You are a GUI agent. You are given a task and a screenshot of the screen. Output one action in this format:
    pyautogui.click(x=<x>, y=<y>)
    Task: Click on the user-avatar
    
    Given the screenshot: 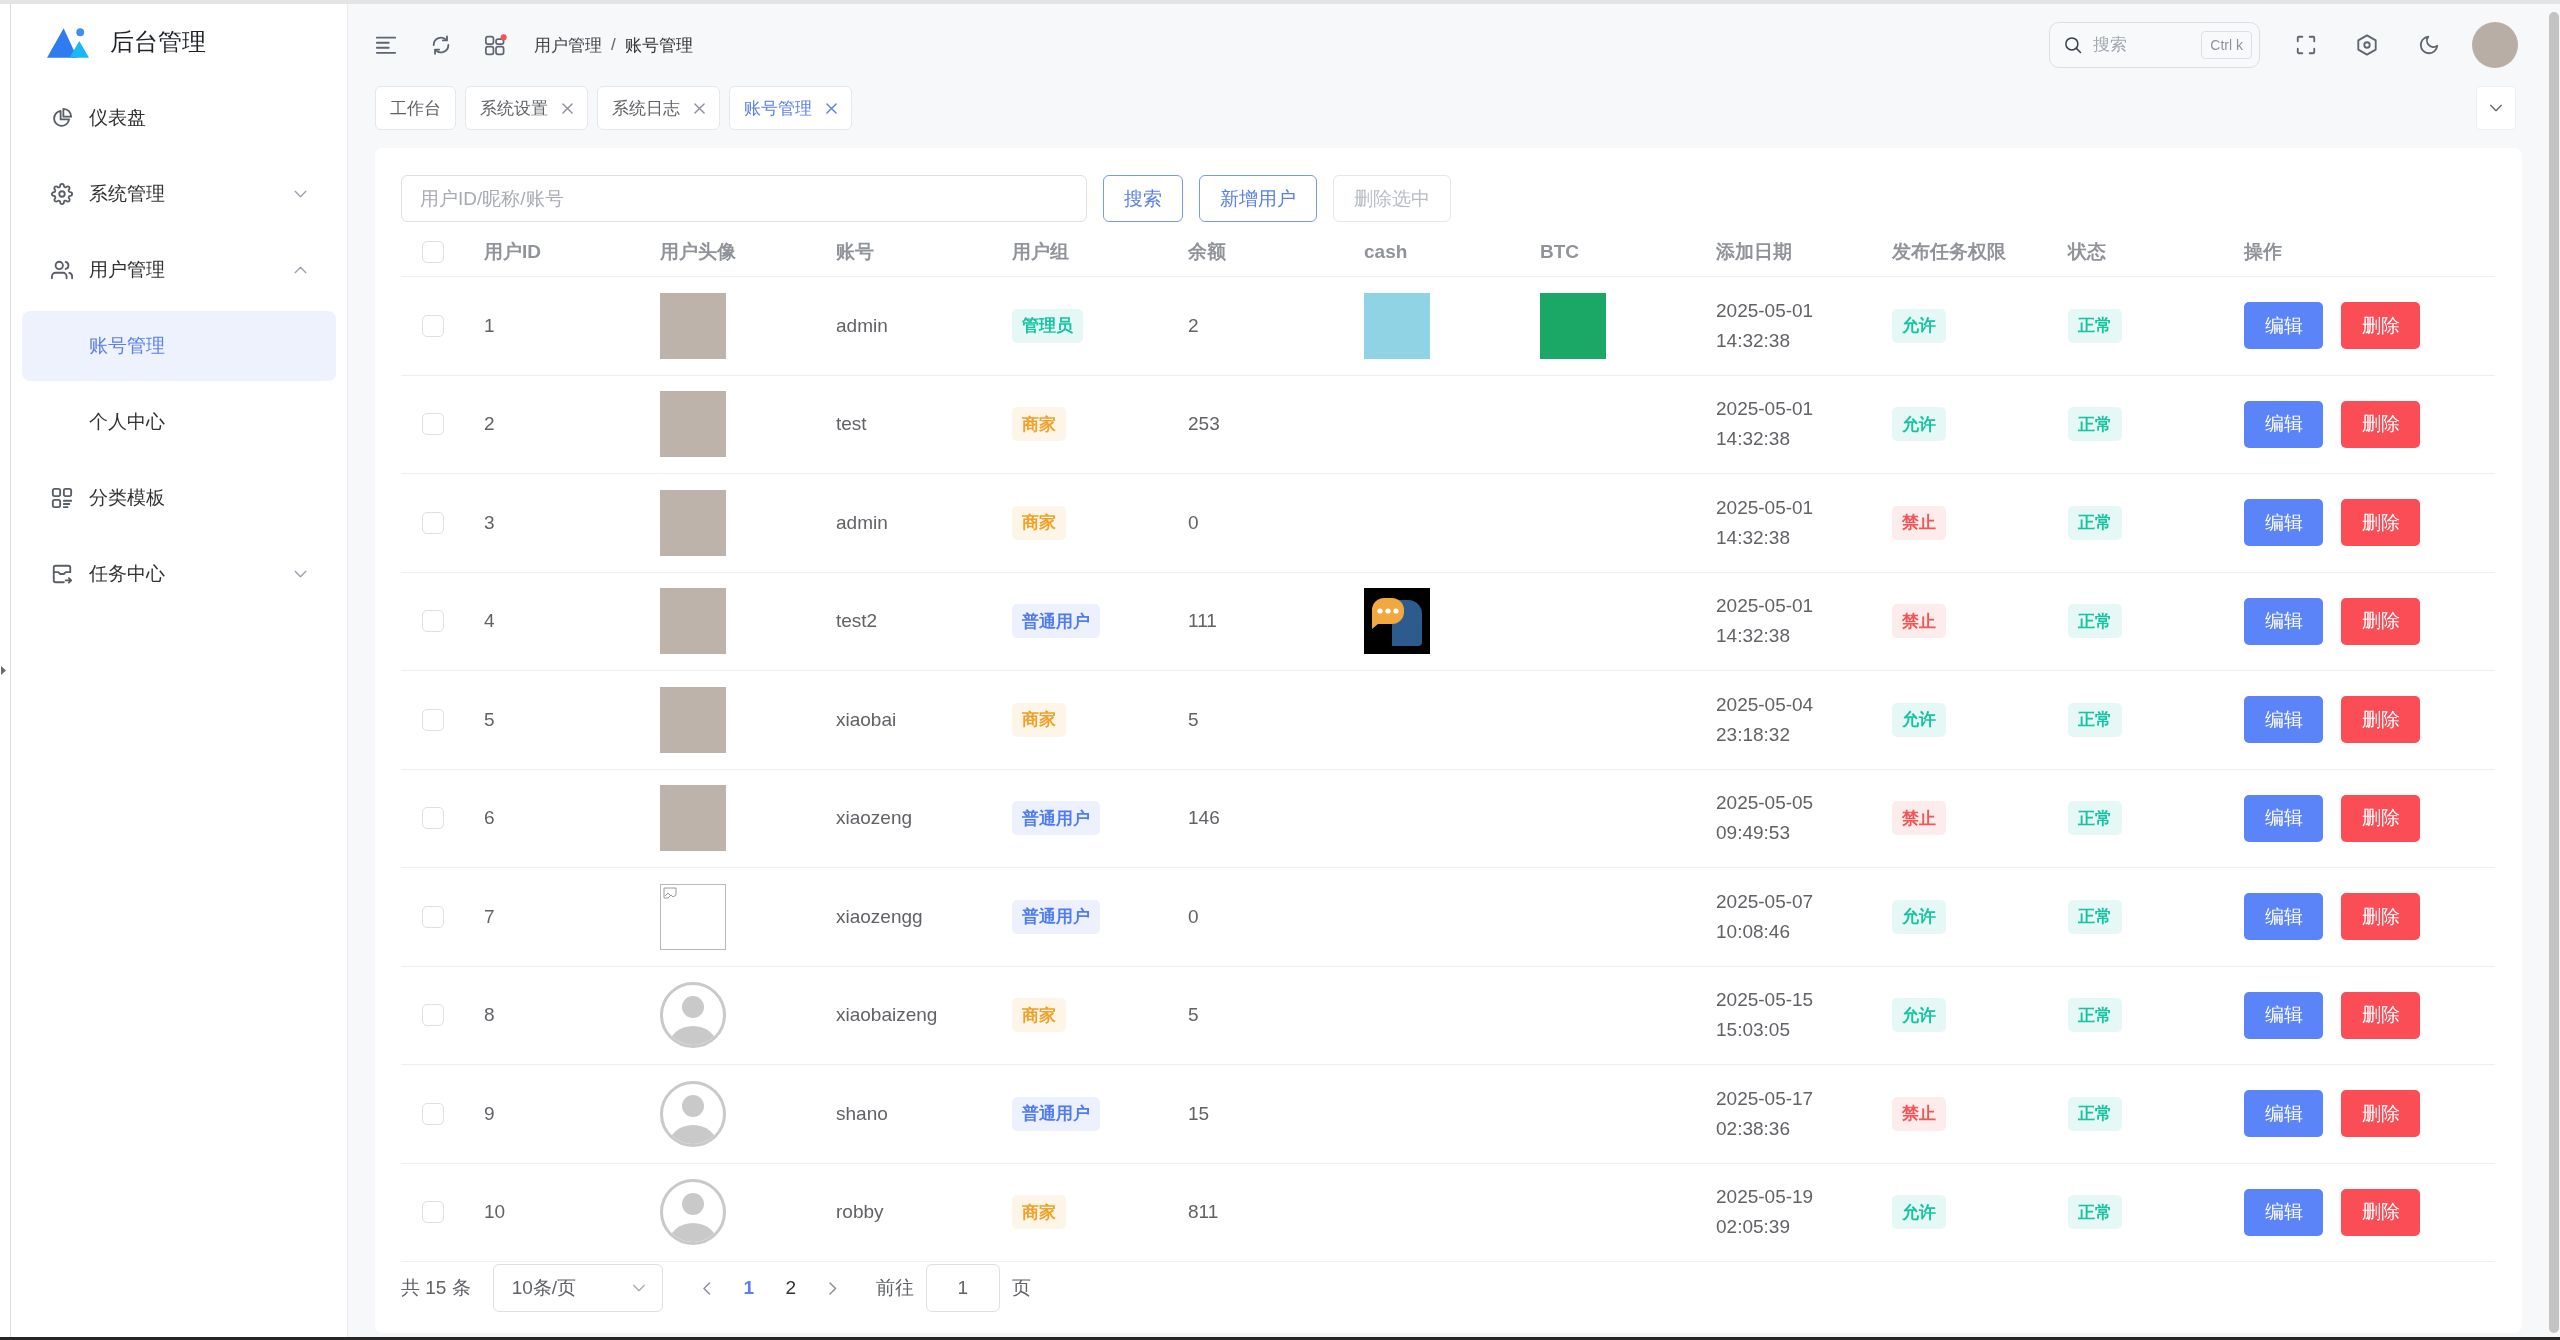 What is the action you would take?
    pyautogui.click(x=2495, y=45)
    